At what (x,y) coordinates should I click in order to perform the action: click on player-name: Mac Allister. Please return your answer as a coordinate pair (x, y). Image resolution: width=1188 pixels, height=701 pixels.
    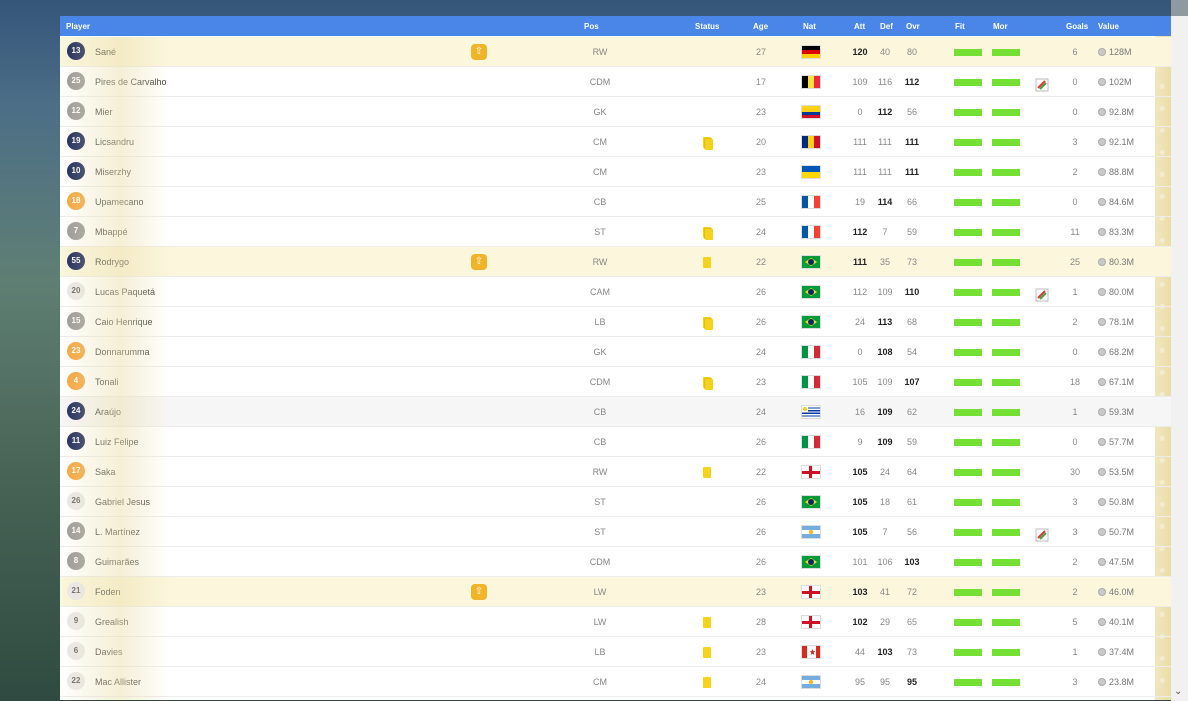
    Looking at the image, I should click on (118, 682).